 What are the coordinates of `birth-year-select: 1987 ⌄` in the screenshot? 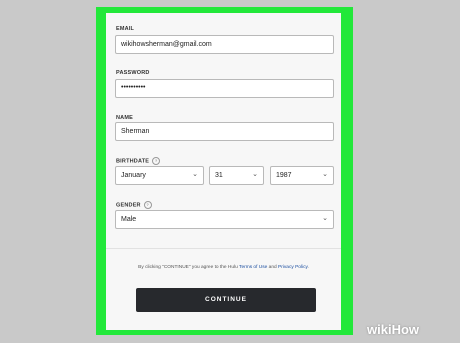 It's located at (302, 175).